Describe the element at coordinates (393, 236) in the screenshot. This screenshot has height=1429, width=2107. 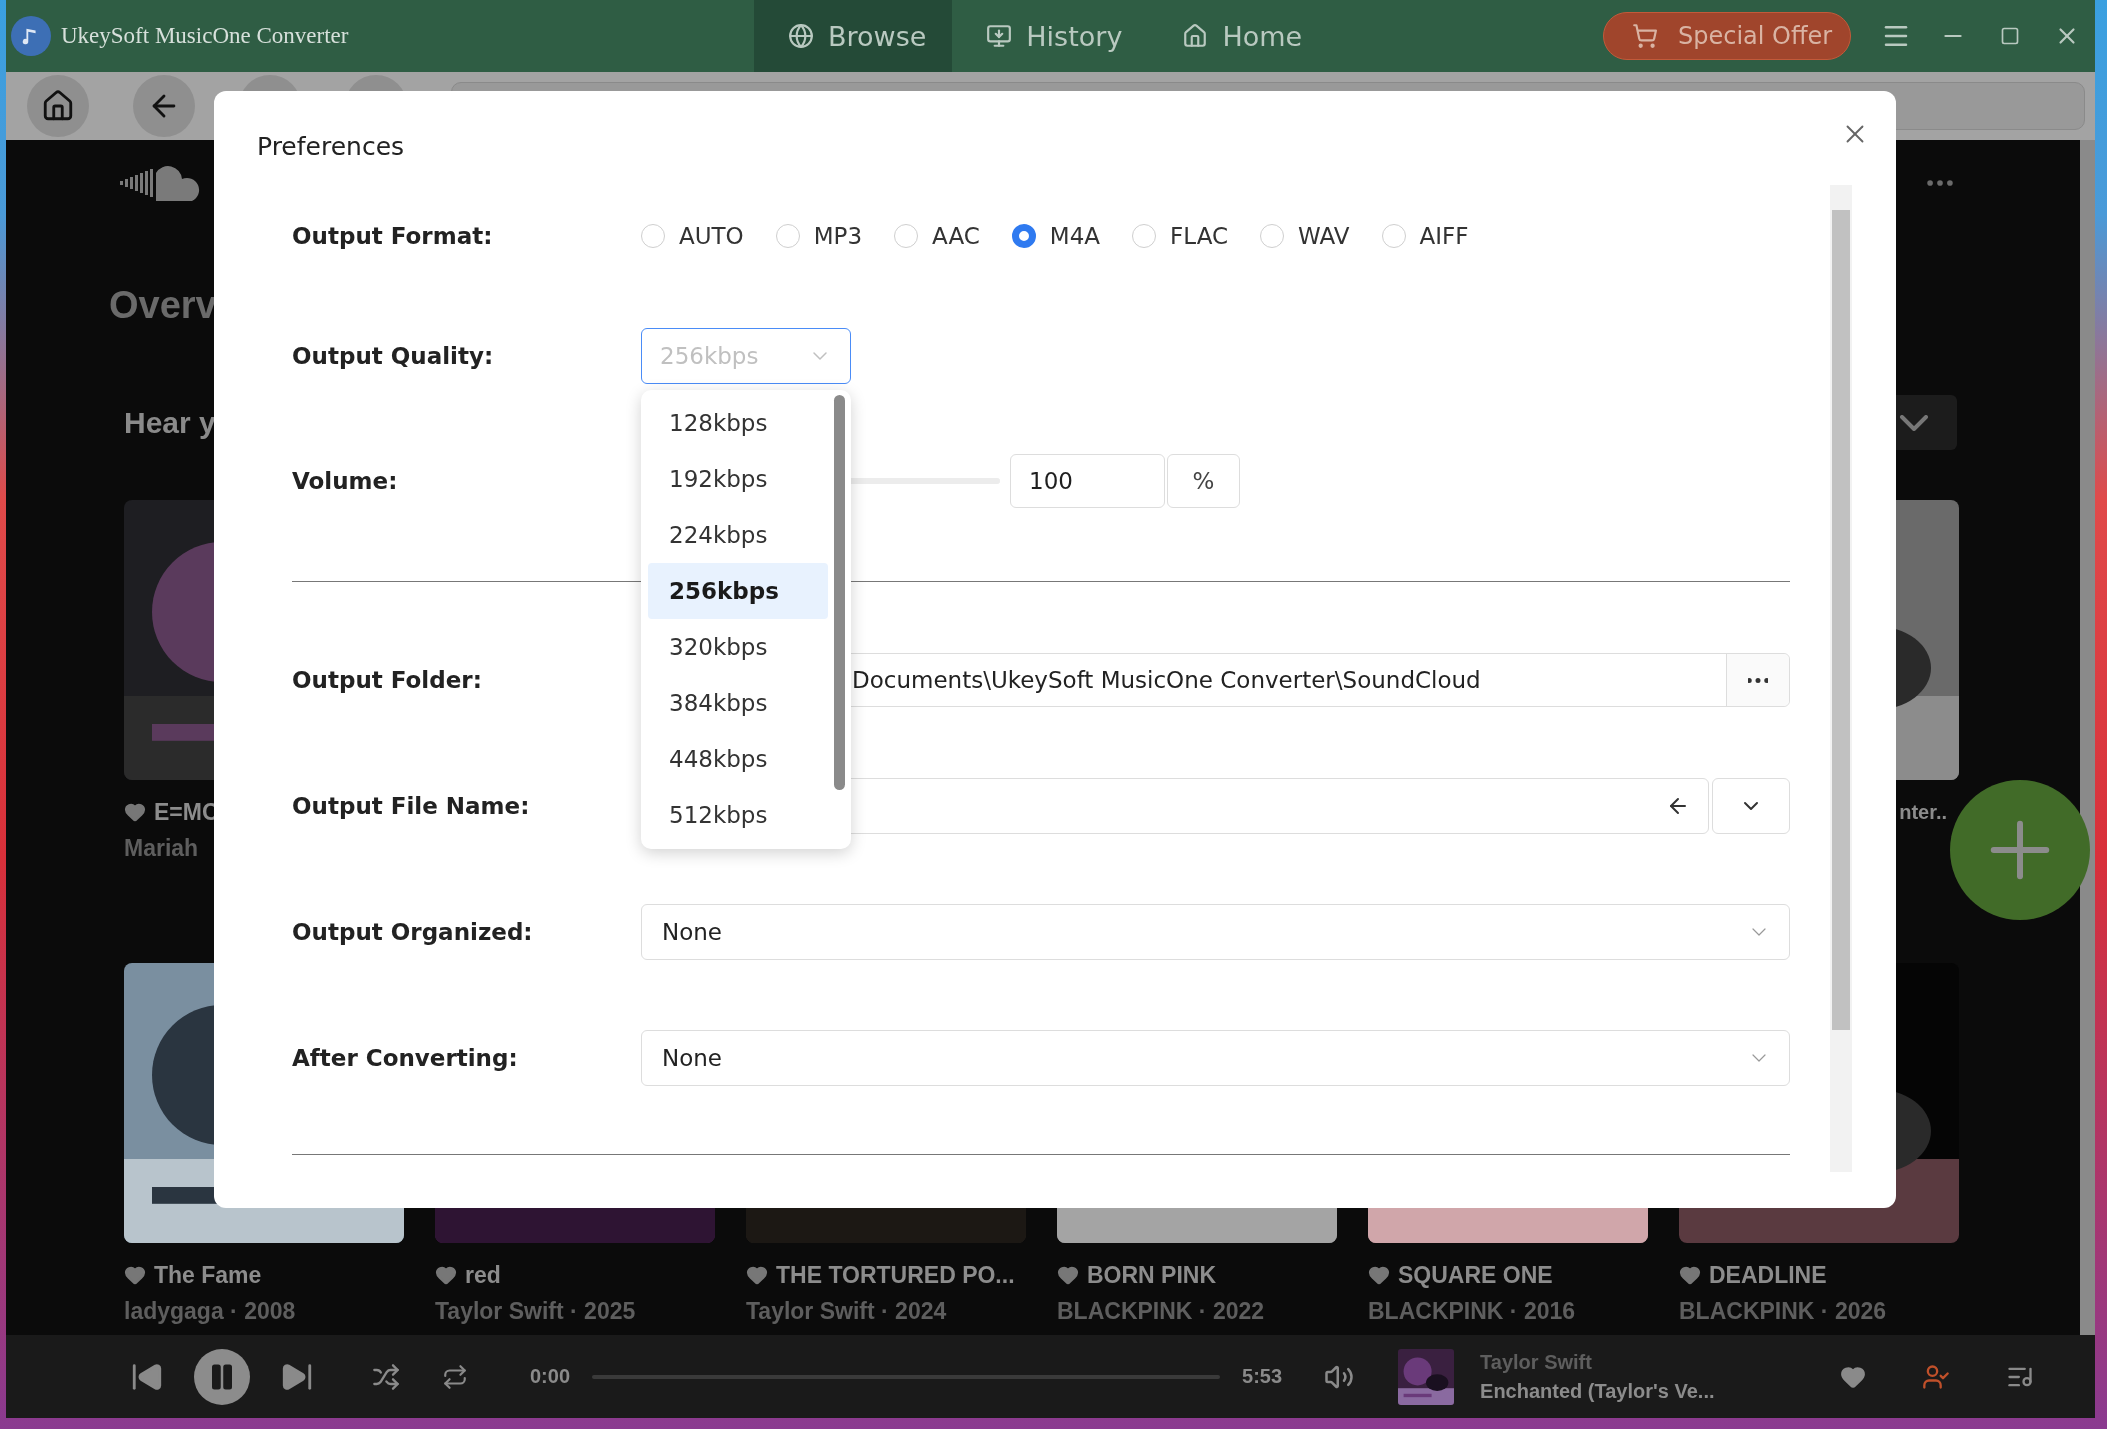
I see `field-label: Output Format:` at that location.